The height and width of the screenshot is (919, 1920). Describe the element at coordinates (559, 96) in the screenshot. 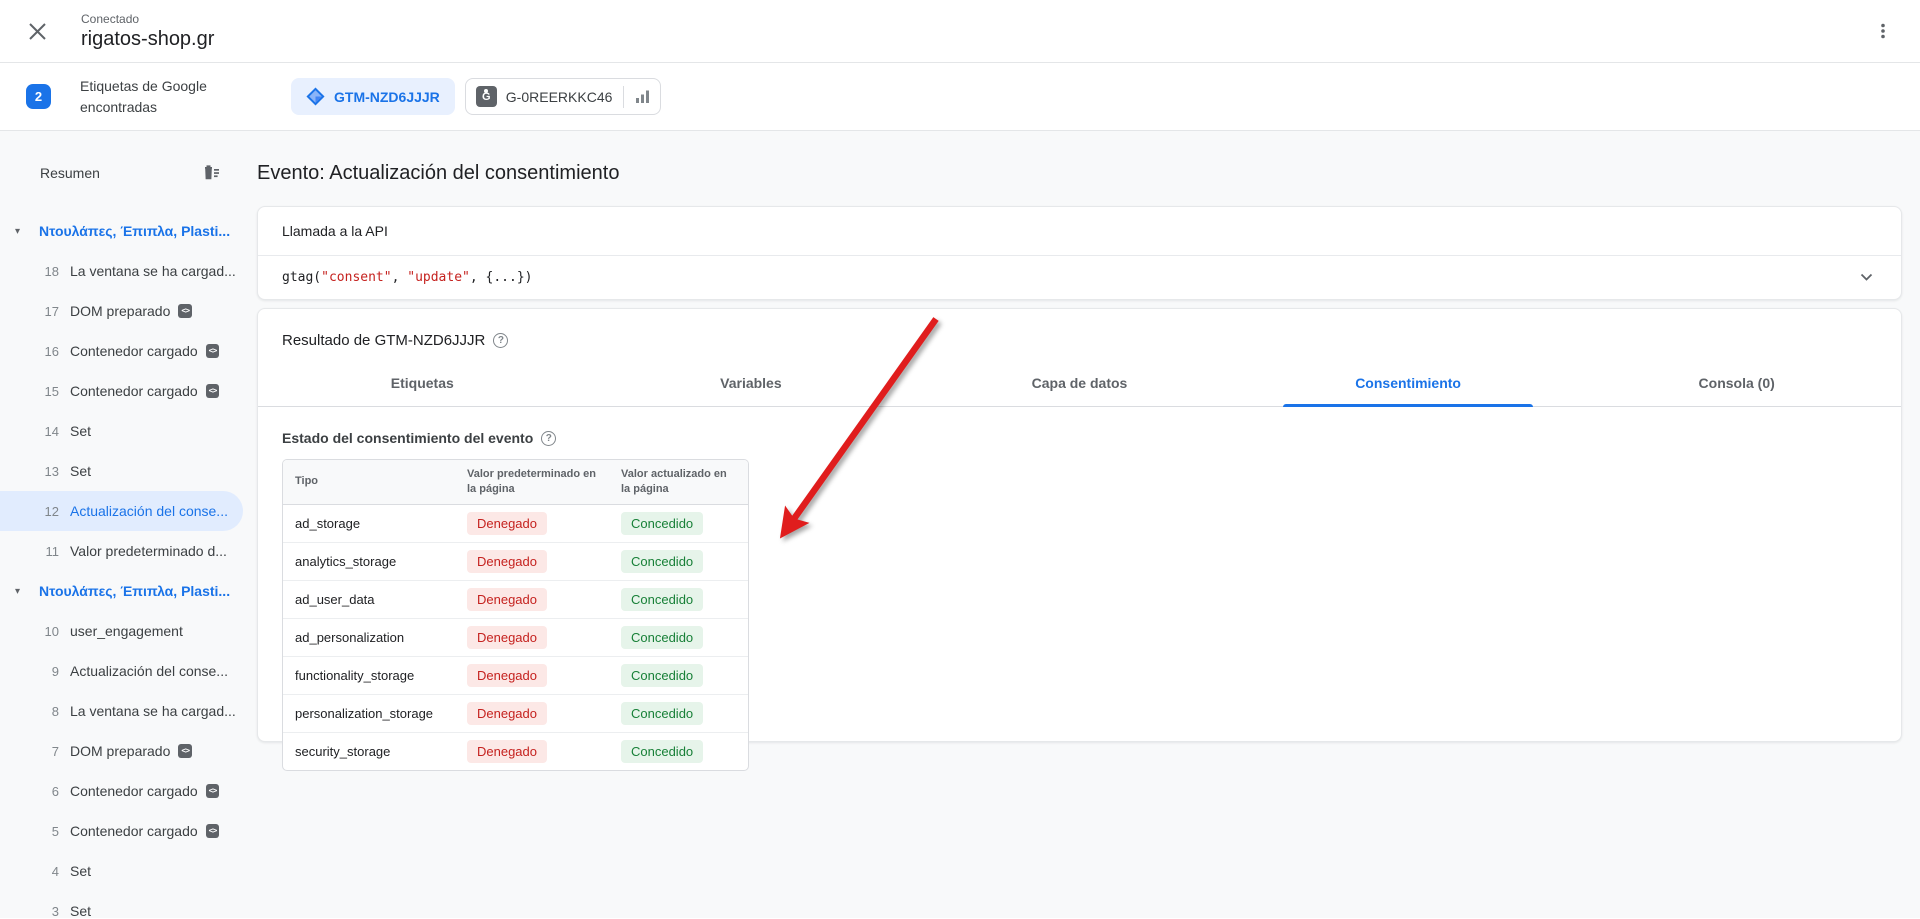

I see `ga-tag-id: G-0REERKKC46` at that location.